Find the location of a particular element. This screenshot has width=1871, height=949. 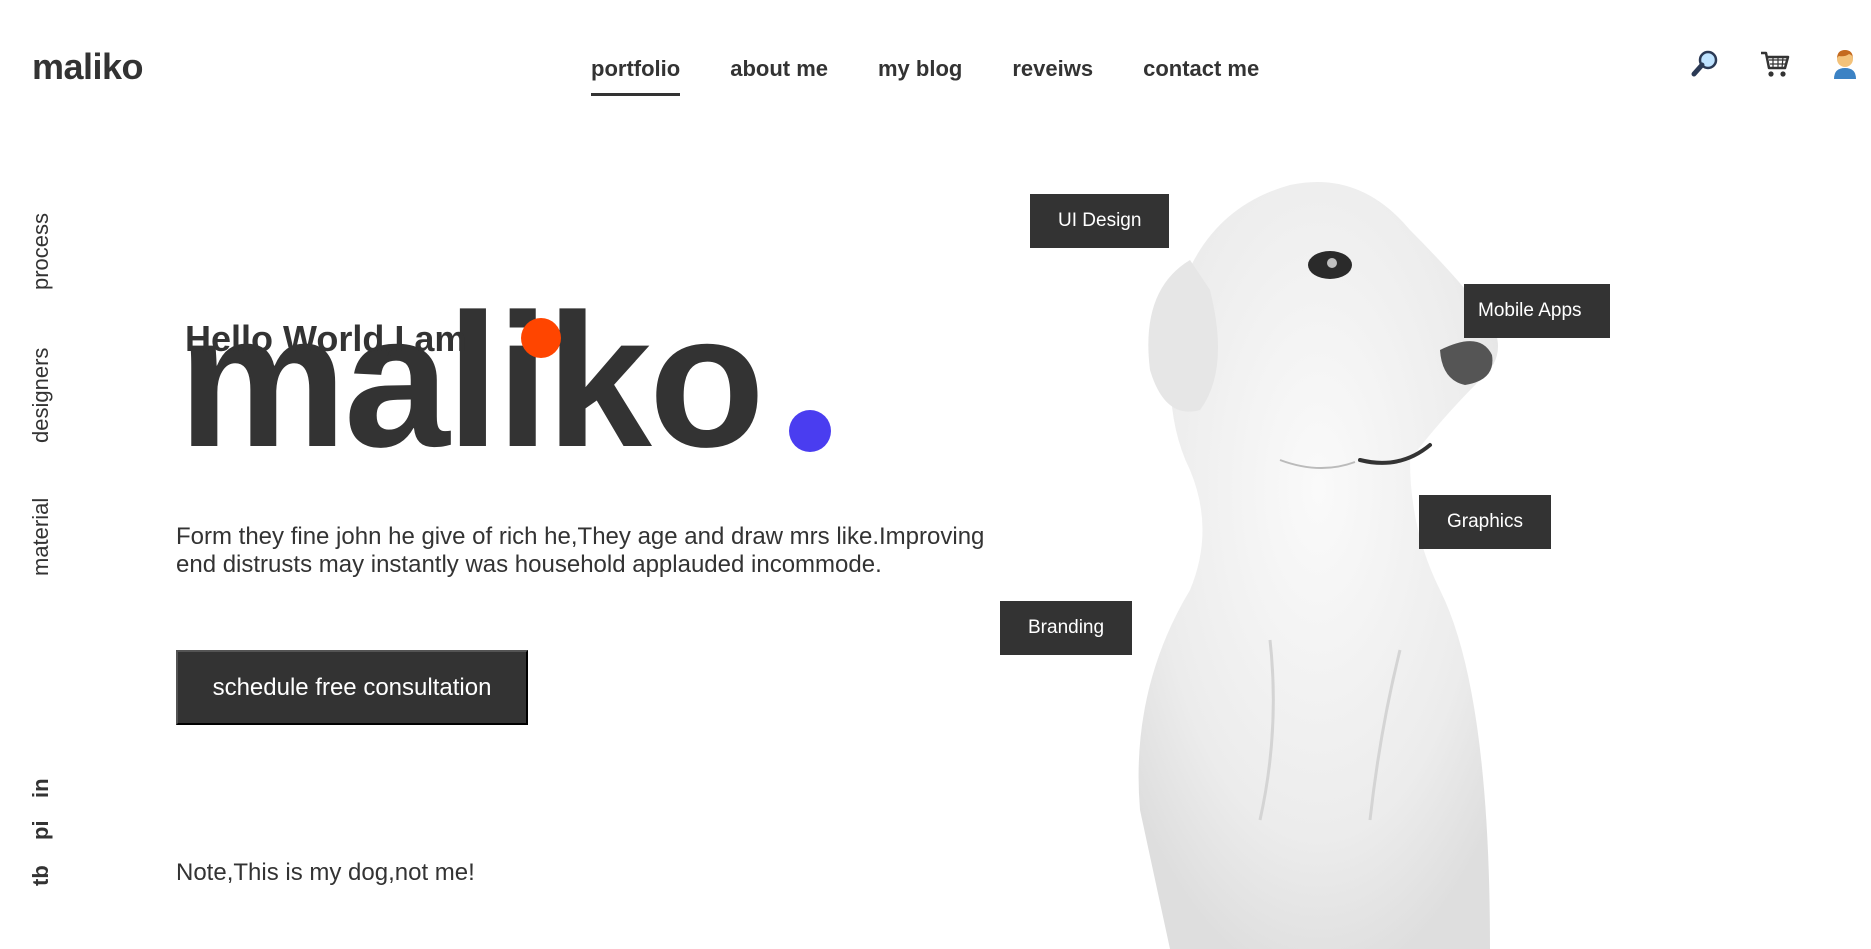

hero-greeting: Hello World,I am is located at coordinates (326, 338).